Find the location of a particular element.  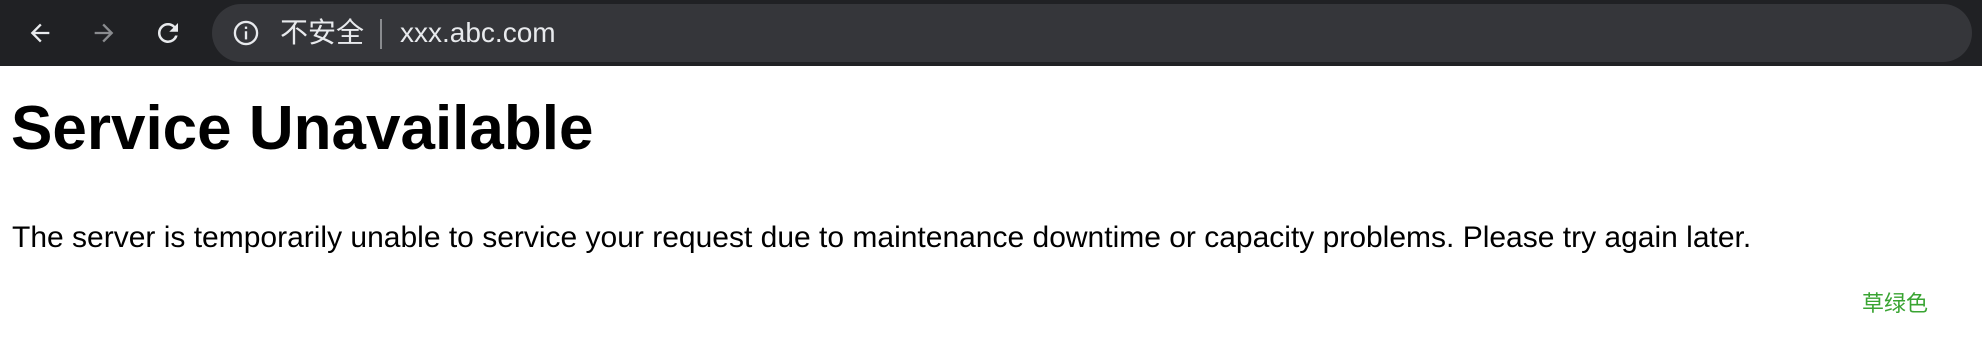

url-text: xxx.abc.com is located at coordinates (478, 33).